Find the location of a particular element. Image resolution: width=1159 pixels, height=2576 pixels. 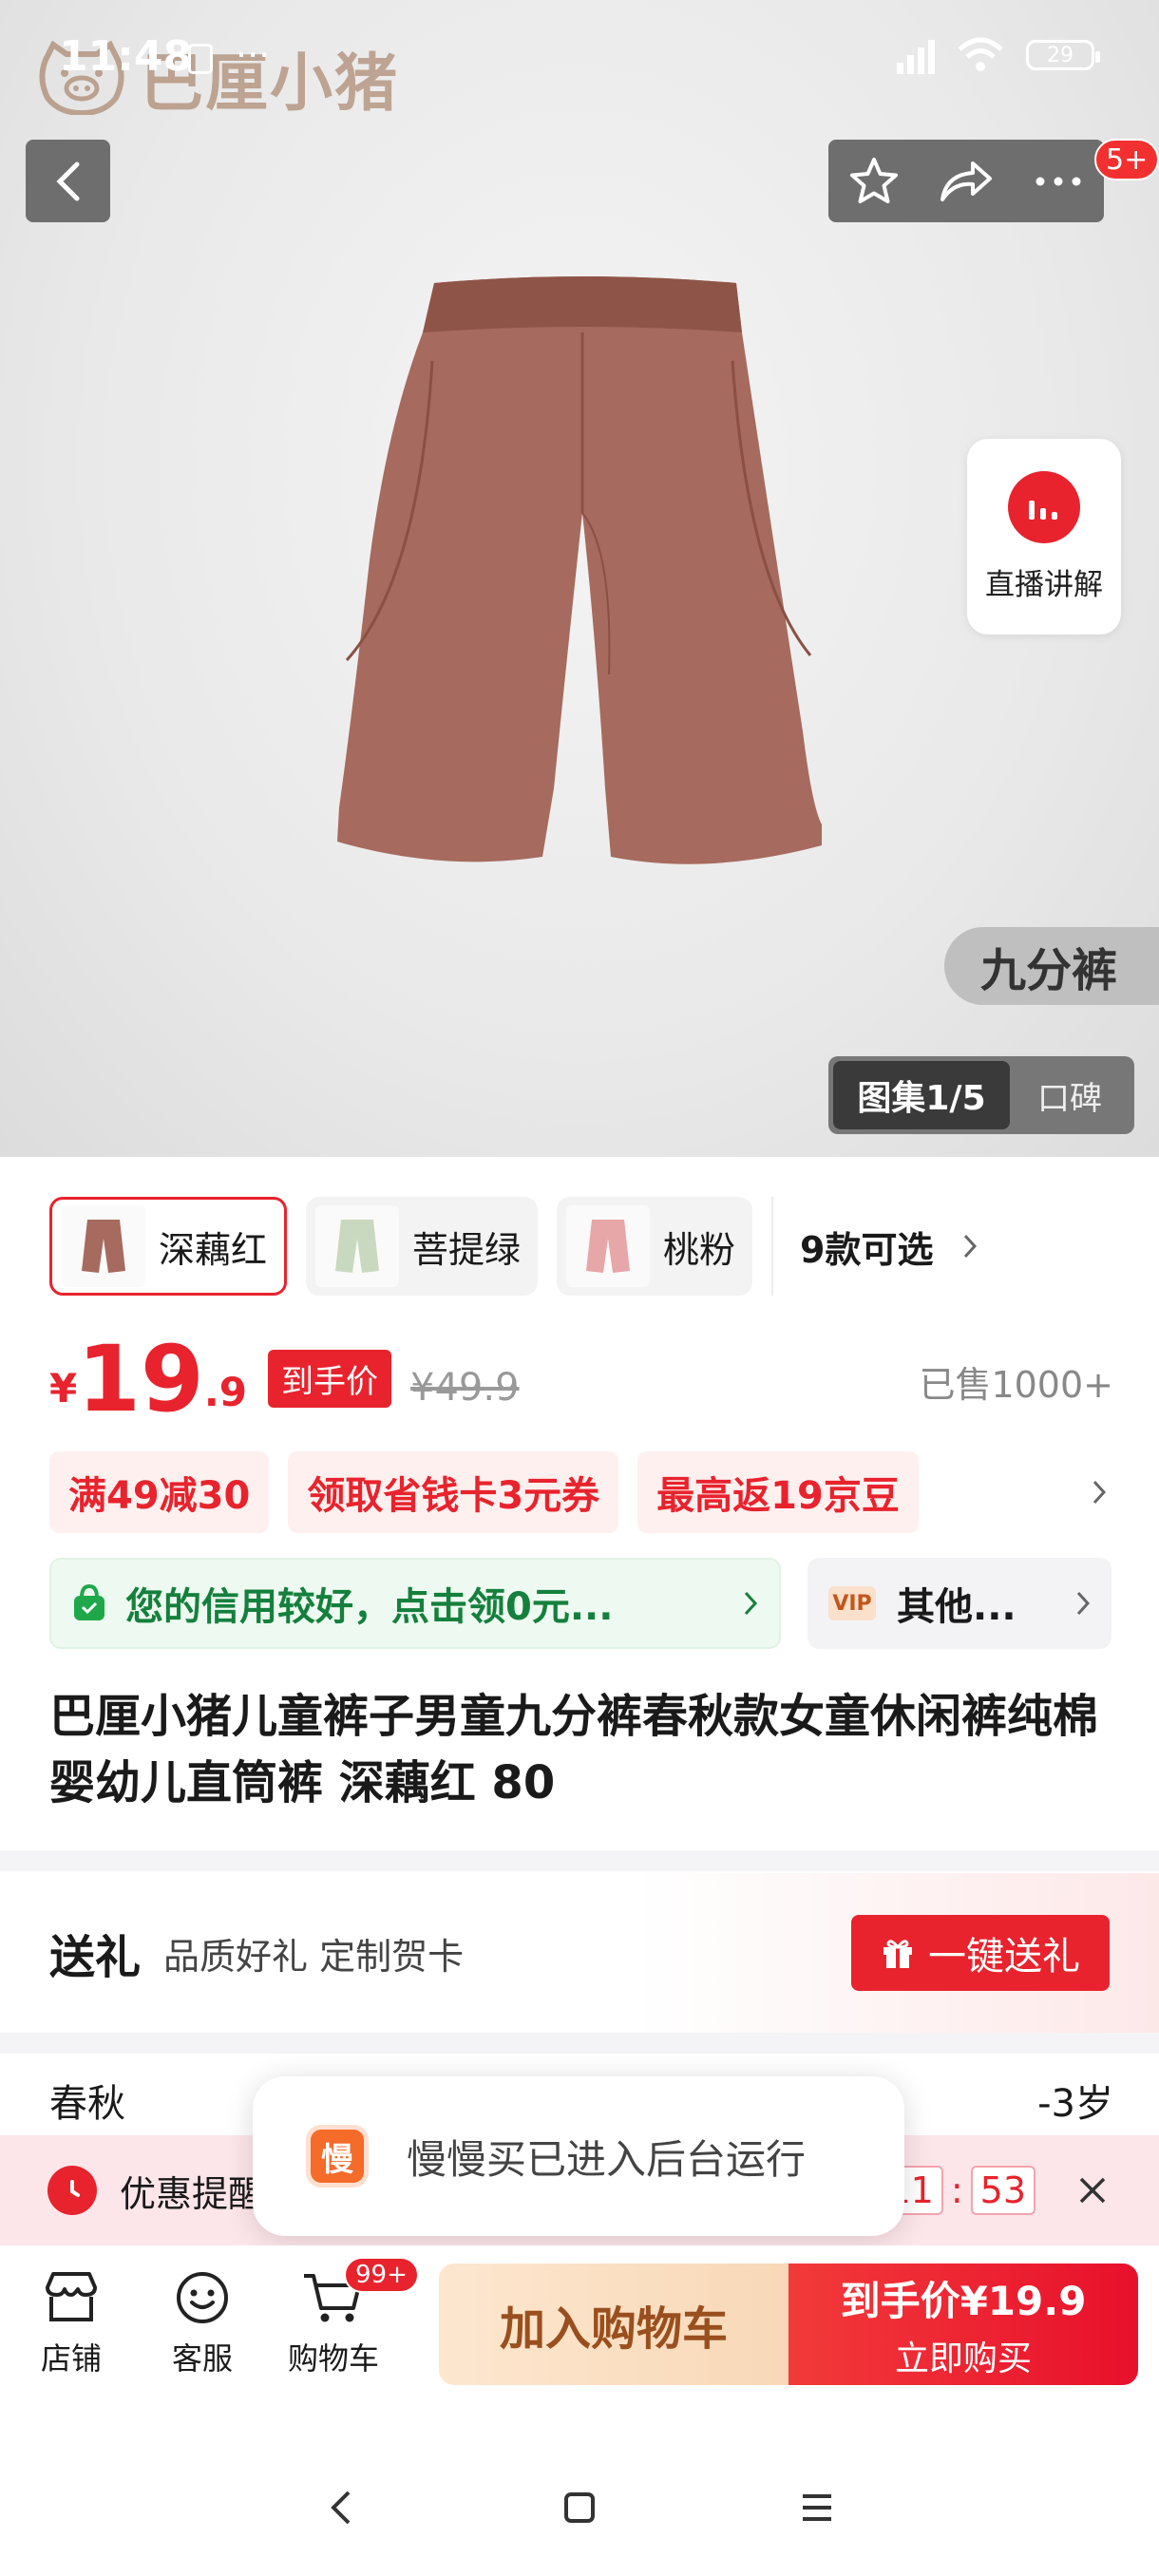

variant-label: 桃粉 is located at coordinates (699, 1249).